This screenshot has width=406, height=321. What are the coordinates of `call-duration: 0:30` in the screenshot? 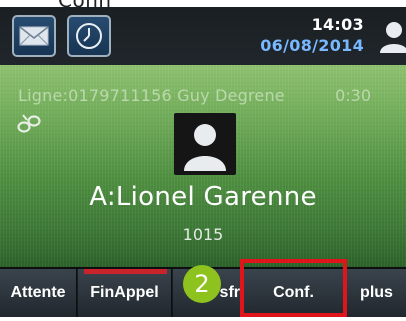 It's located at (353, 95).